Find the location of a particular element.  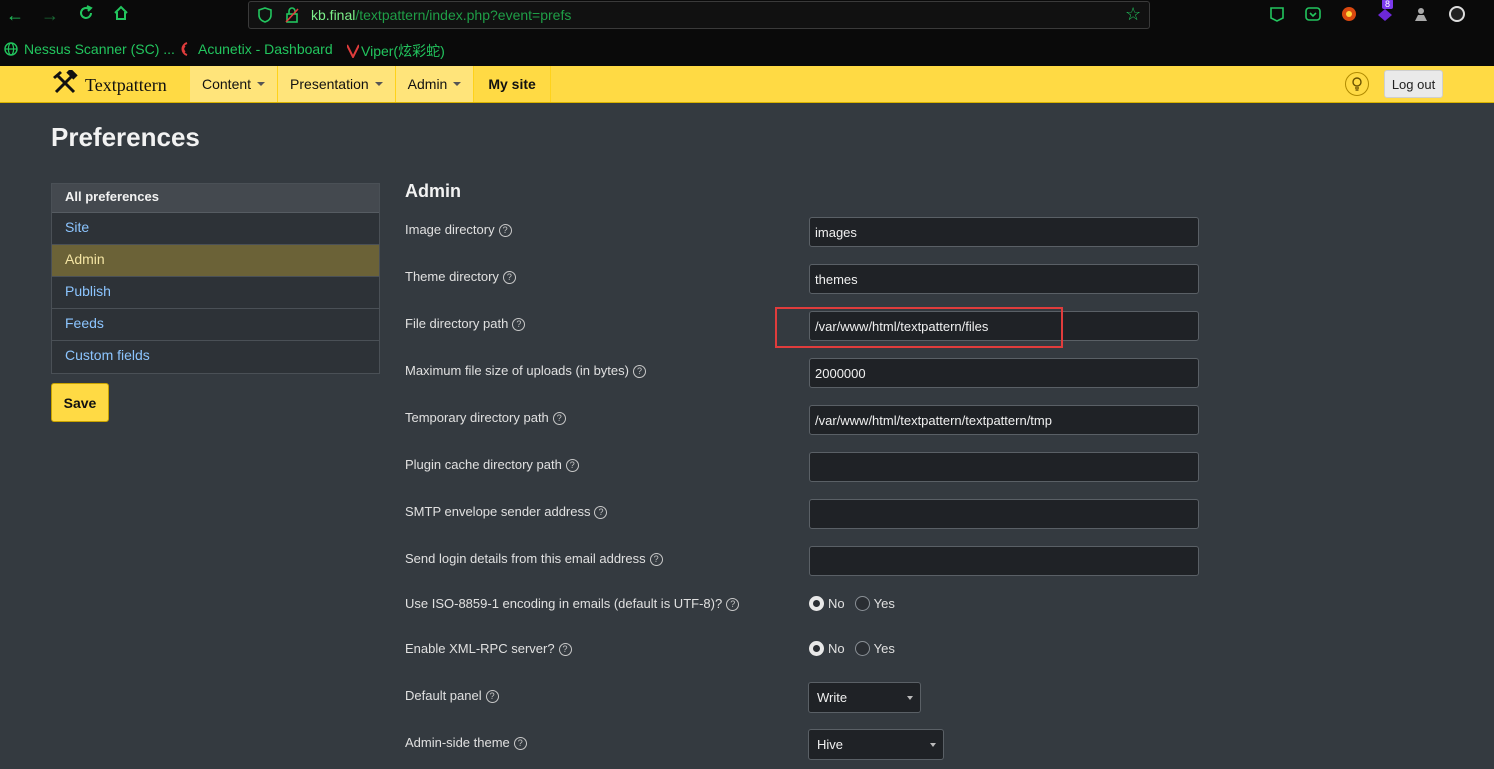

iso-encoding-radio-group: No Yes is located at coordinates (857, 603).